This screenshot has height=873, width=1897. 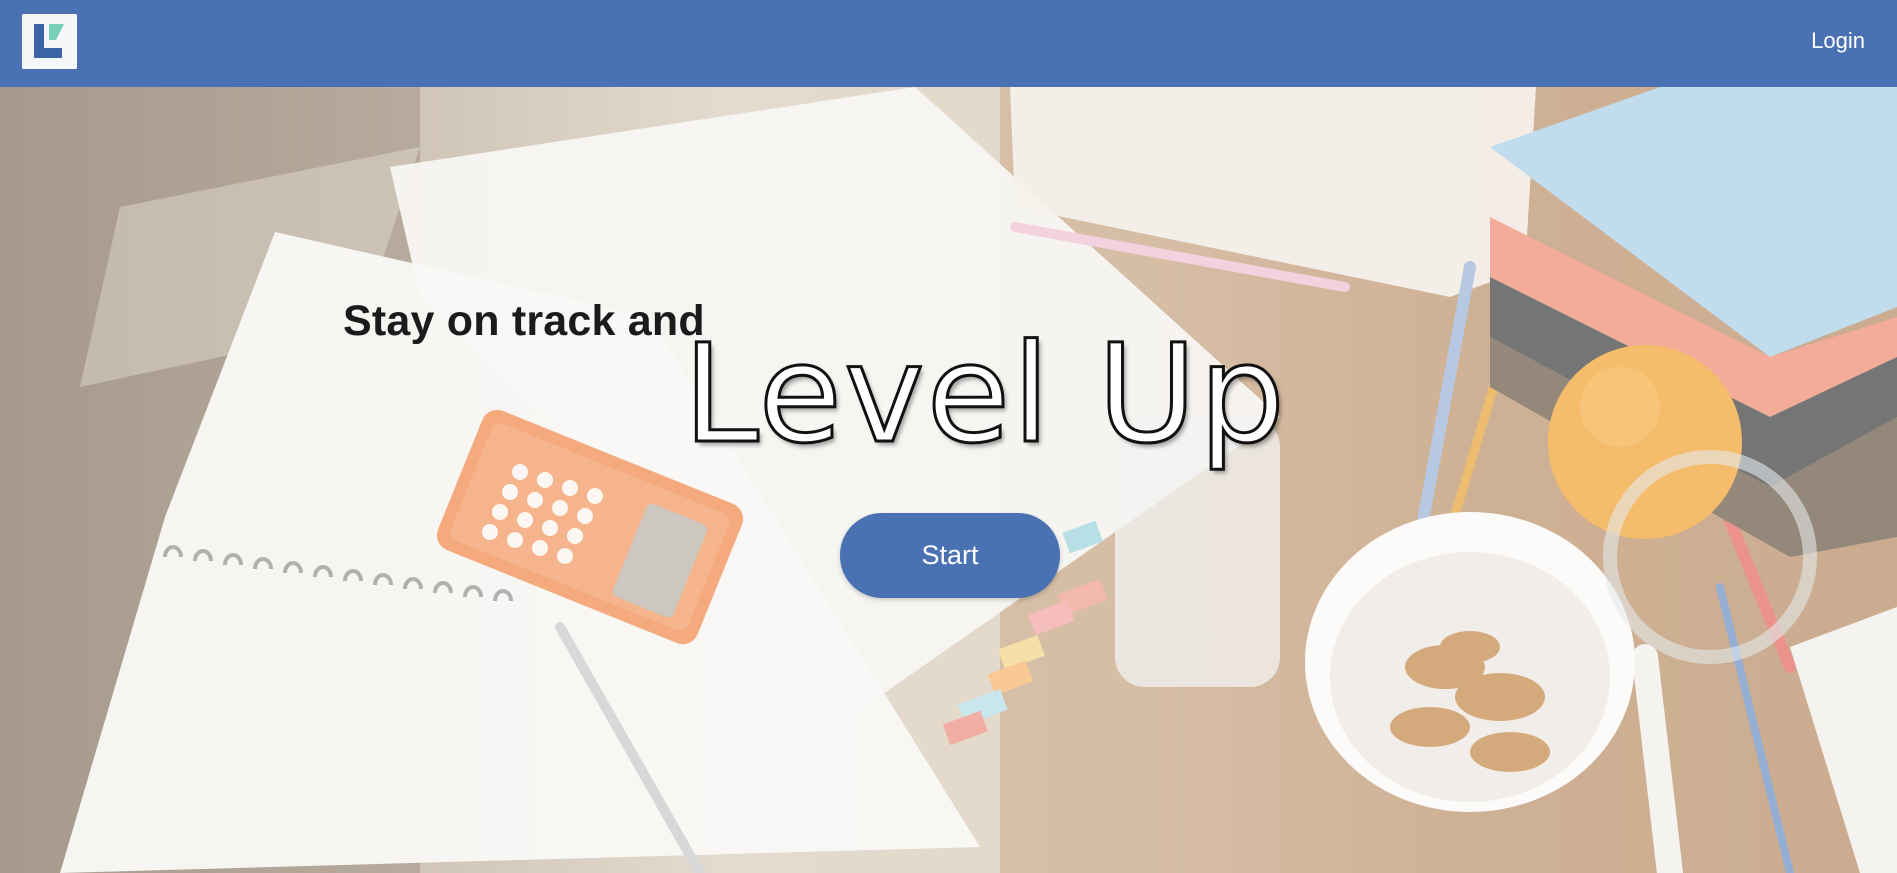 I want to click on hero-headline: Level Up, so click(x=984, y=395).